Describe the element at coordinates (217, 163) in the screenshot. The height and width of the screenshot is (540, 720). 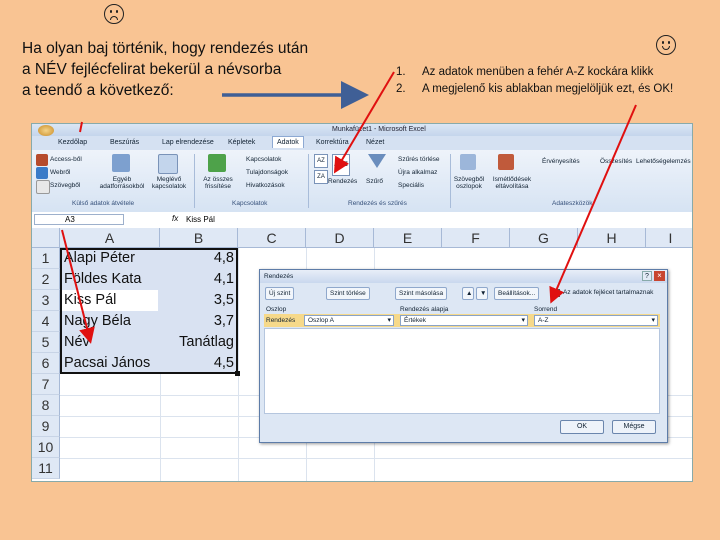
I see `refresh-all-icon` at that location.